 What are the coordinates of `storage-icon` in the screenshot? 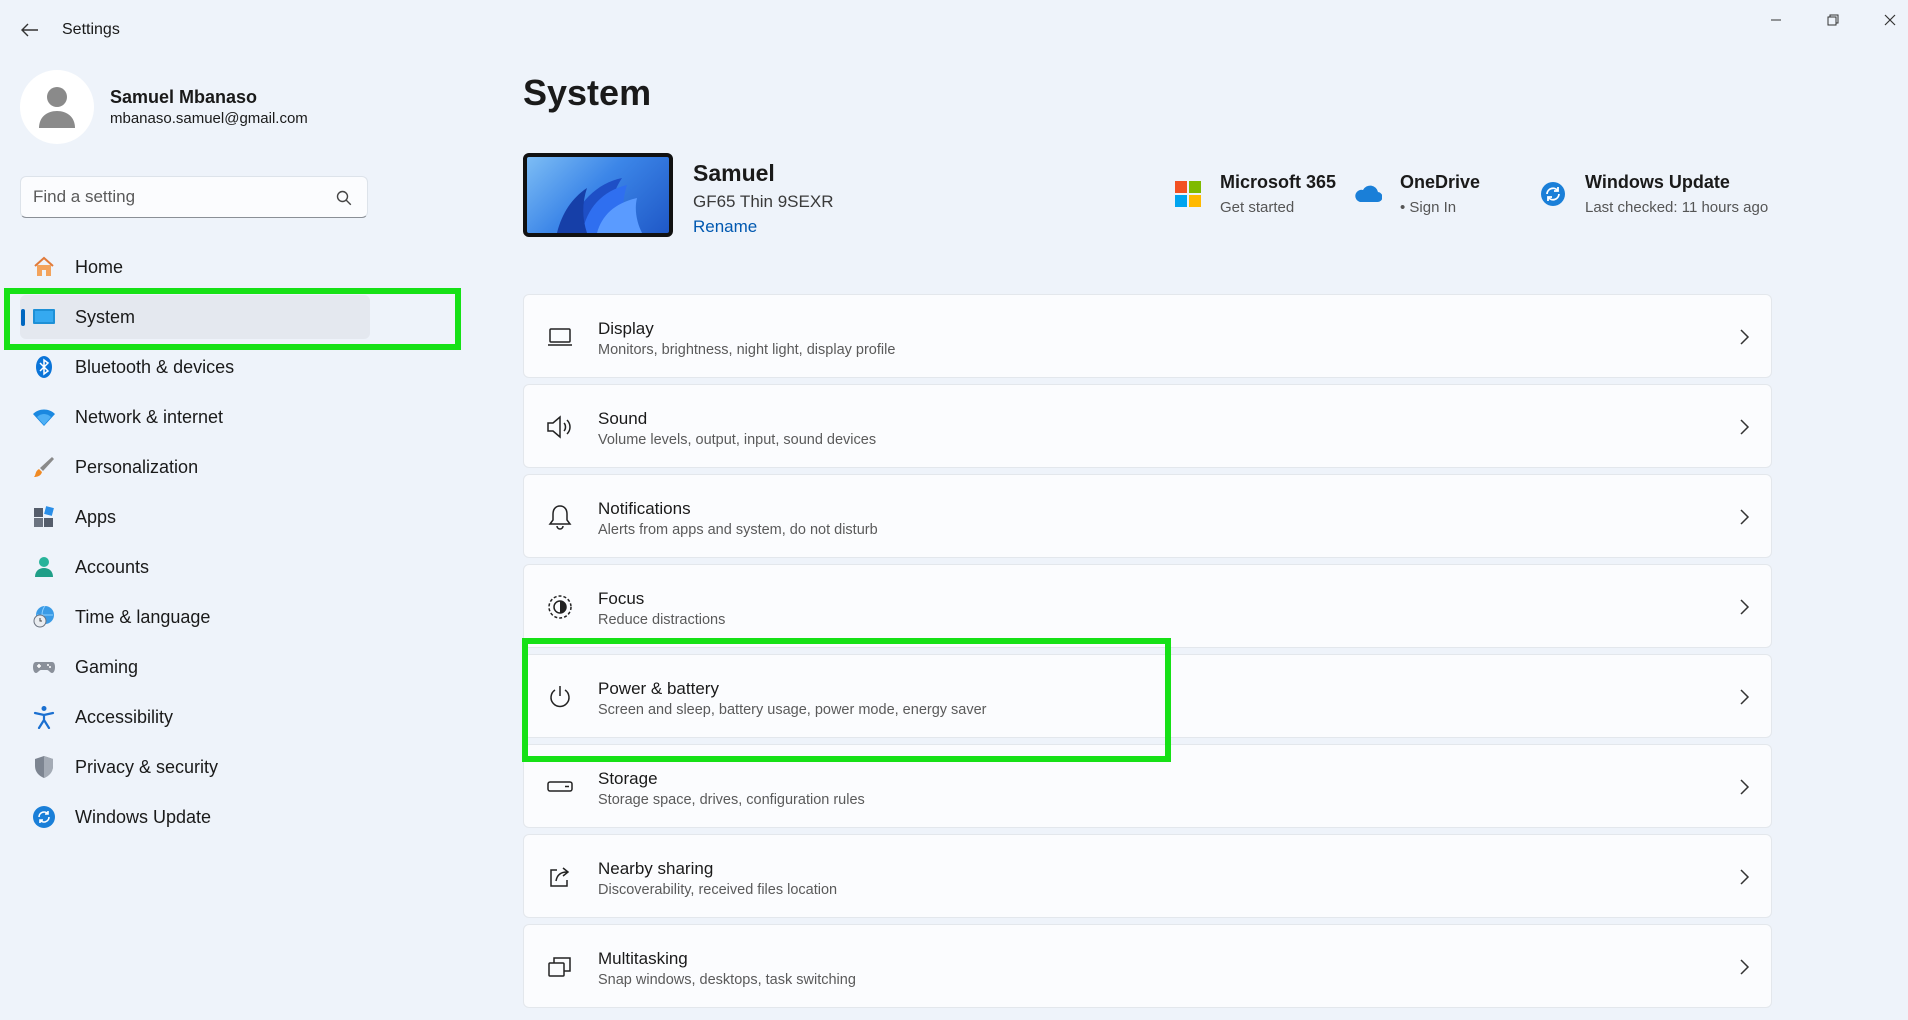 It's located at (560, 787).